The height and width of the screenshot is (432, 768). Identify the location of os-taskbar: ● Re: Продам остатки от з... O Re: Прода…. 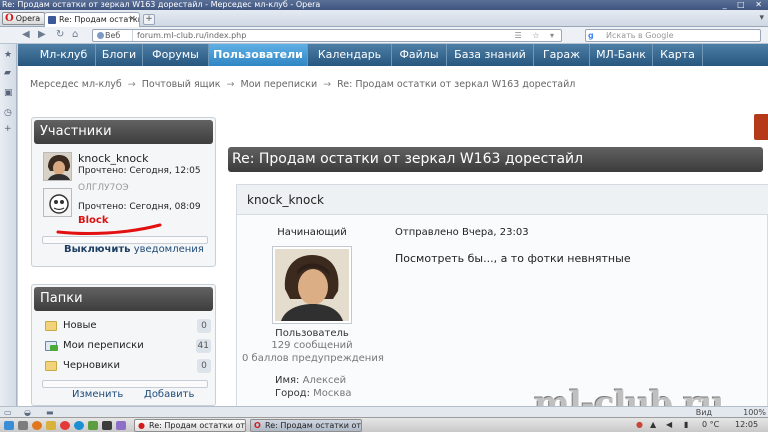
(384, 424).